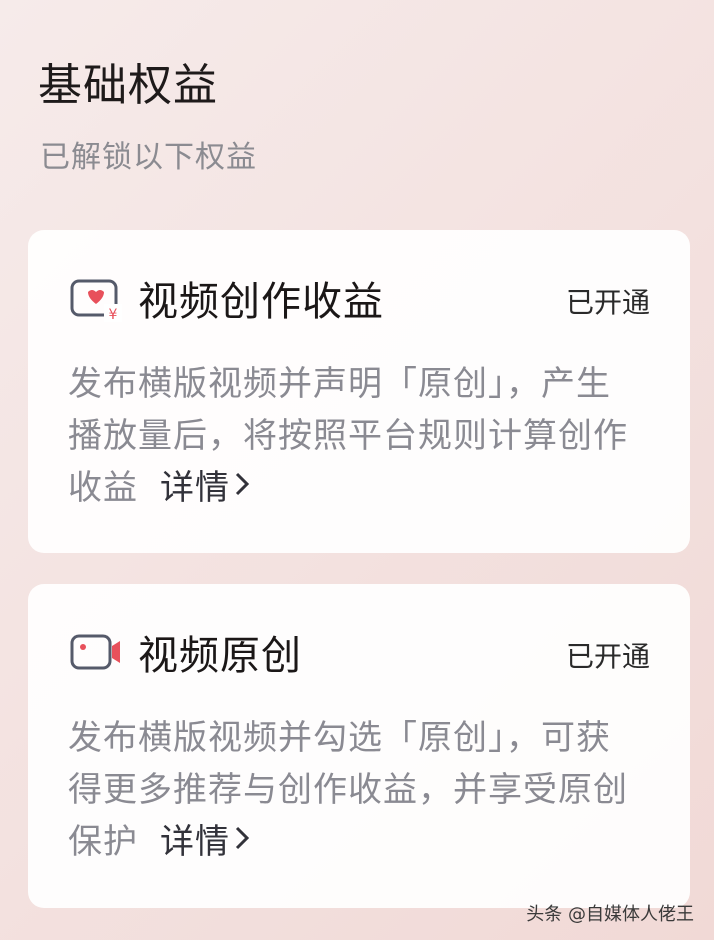 The image size is (714, 940). I want to click on watermark: 头条 @自媒体人佬王, so click(610, 914).